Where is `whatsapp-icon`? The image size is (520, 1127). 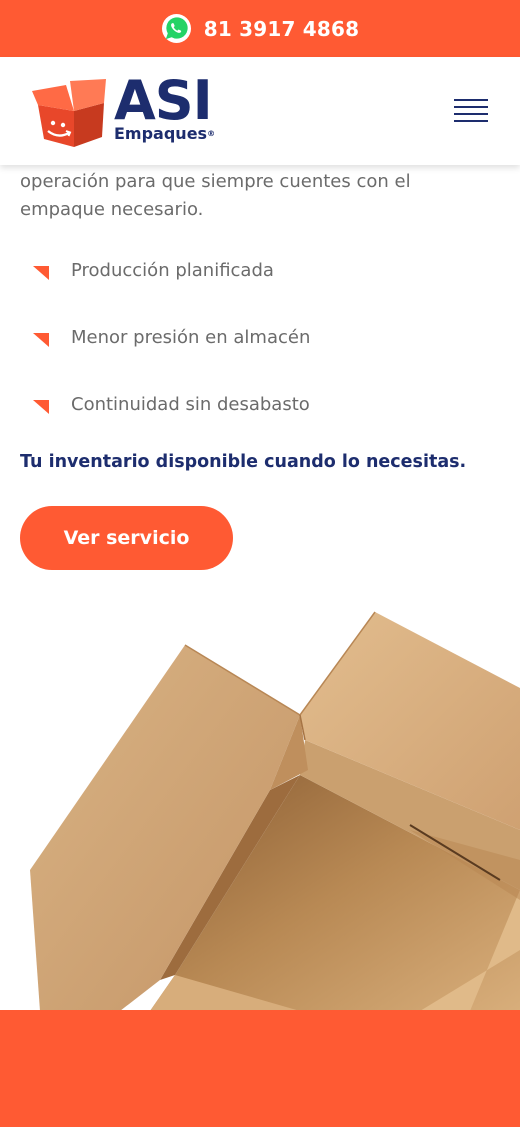
whatsapp-icon is located at coordinates (176, 28).